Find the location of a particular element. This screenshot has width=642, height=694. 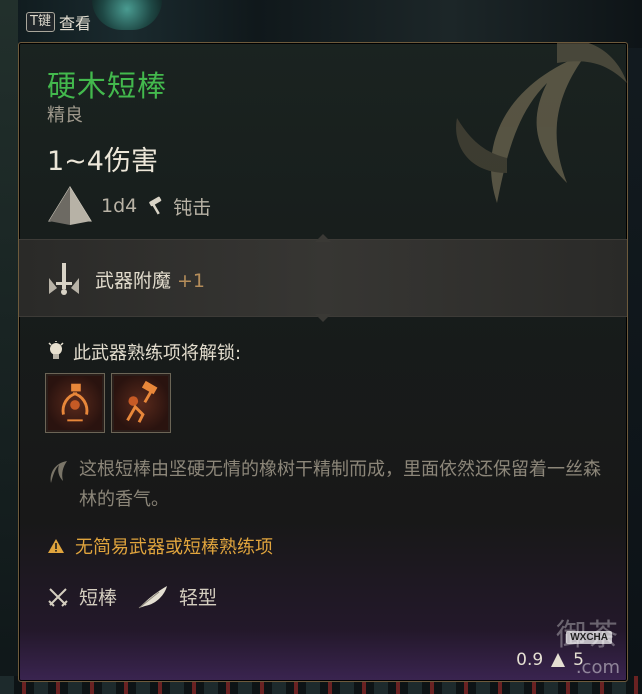

proficiency-unlock-header: 此武器熟练项将解锁: is located at coordinates (144, 352).